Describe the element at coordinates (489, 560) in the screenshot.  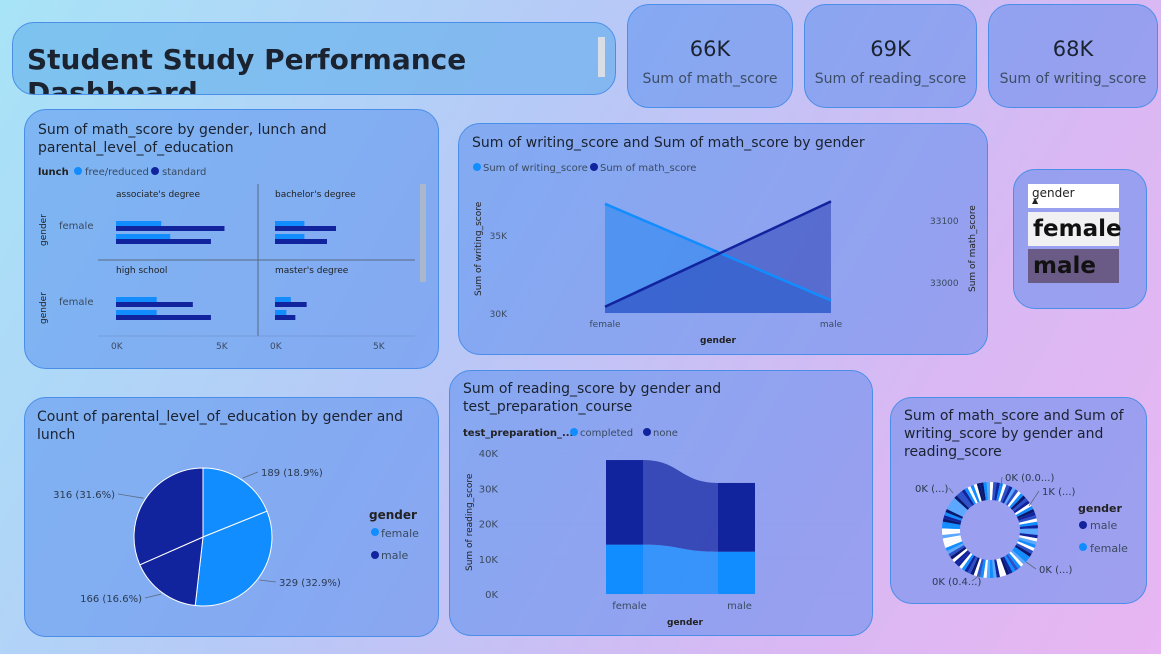
I see `y-tick-label: 10K` at that location.